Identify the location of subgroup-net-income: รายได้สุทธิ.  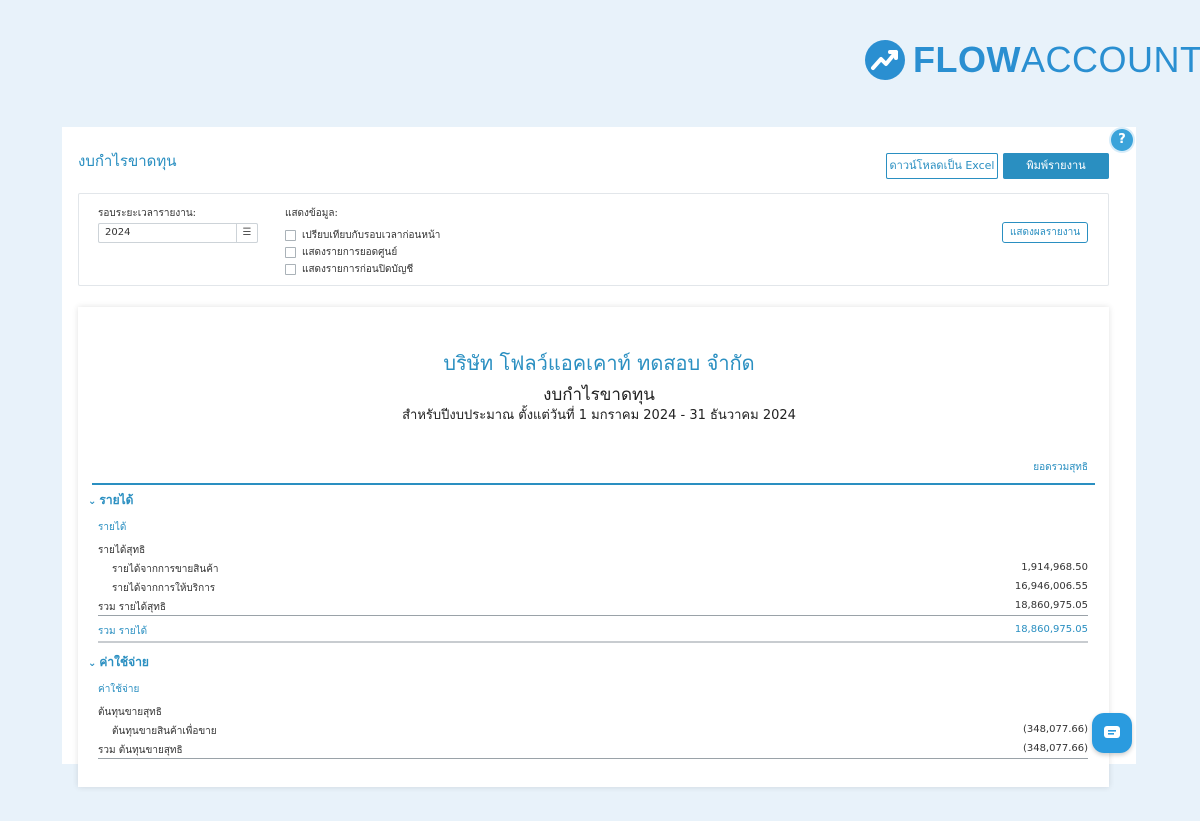
(122, 550).